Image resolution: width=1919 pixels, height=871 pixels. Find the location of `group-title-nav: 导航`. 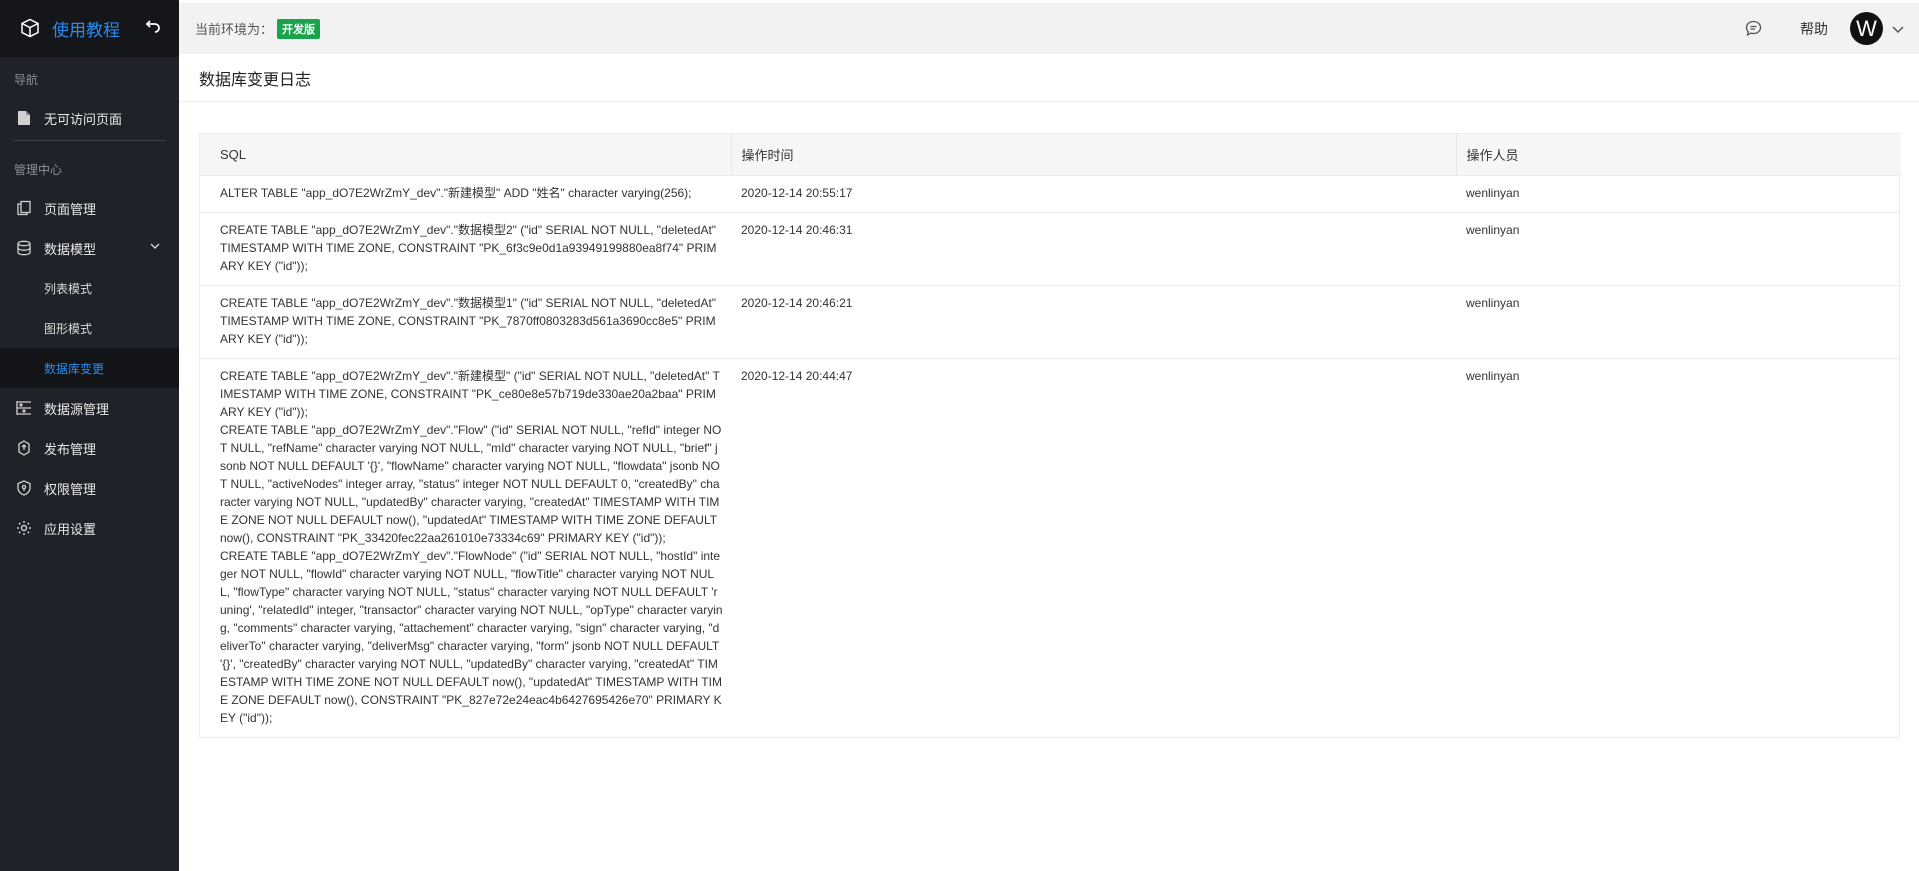

group-title-nav: 导航 is located at coordinates (26, 80).